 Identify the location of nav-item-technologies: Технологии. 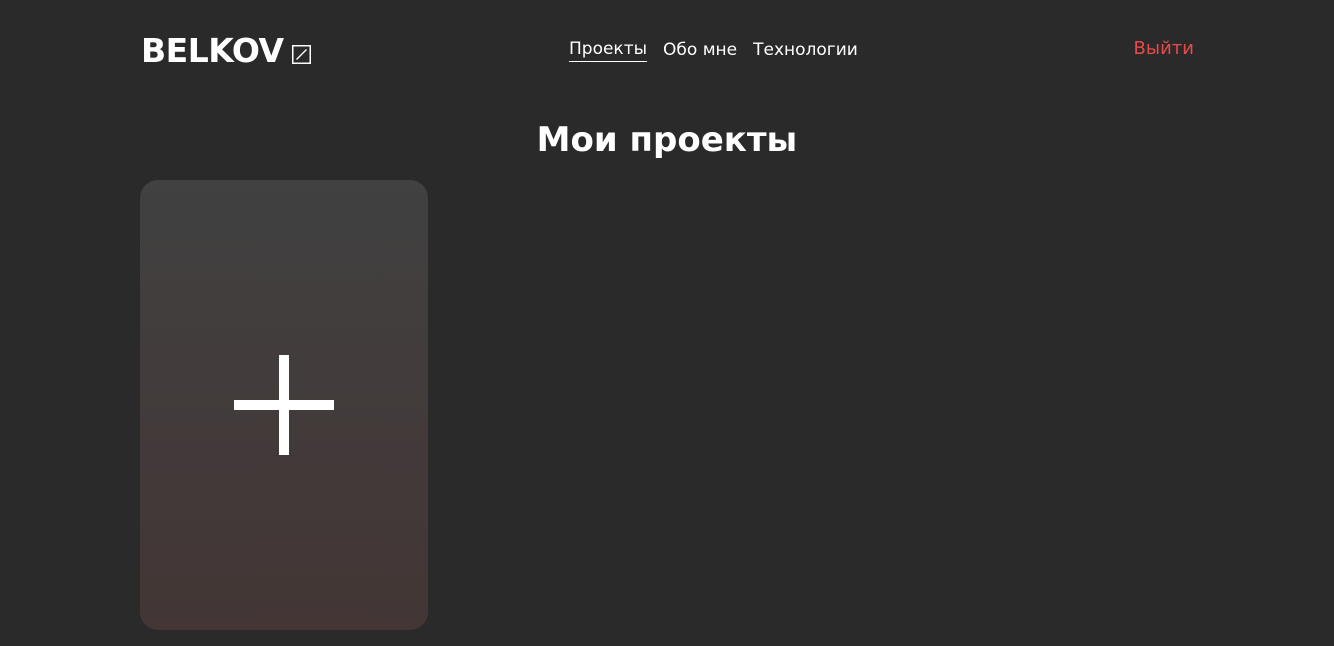
(805, 50).